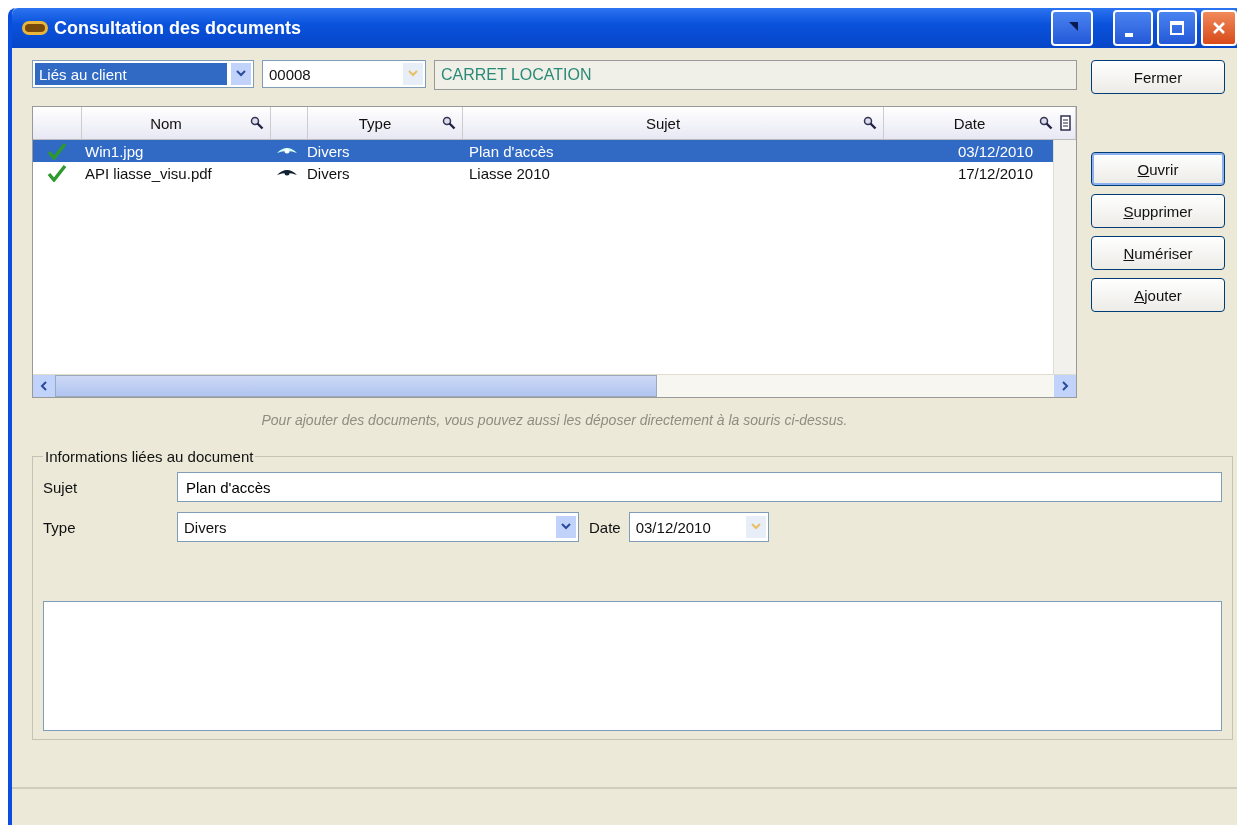  I want to click on table-row: Win1.jpg Divers Plan d'accès 03/12/2010, so click(543, 151).